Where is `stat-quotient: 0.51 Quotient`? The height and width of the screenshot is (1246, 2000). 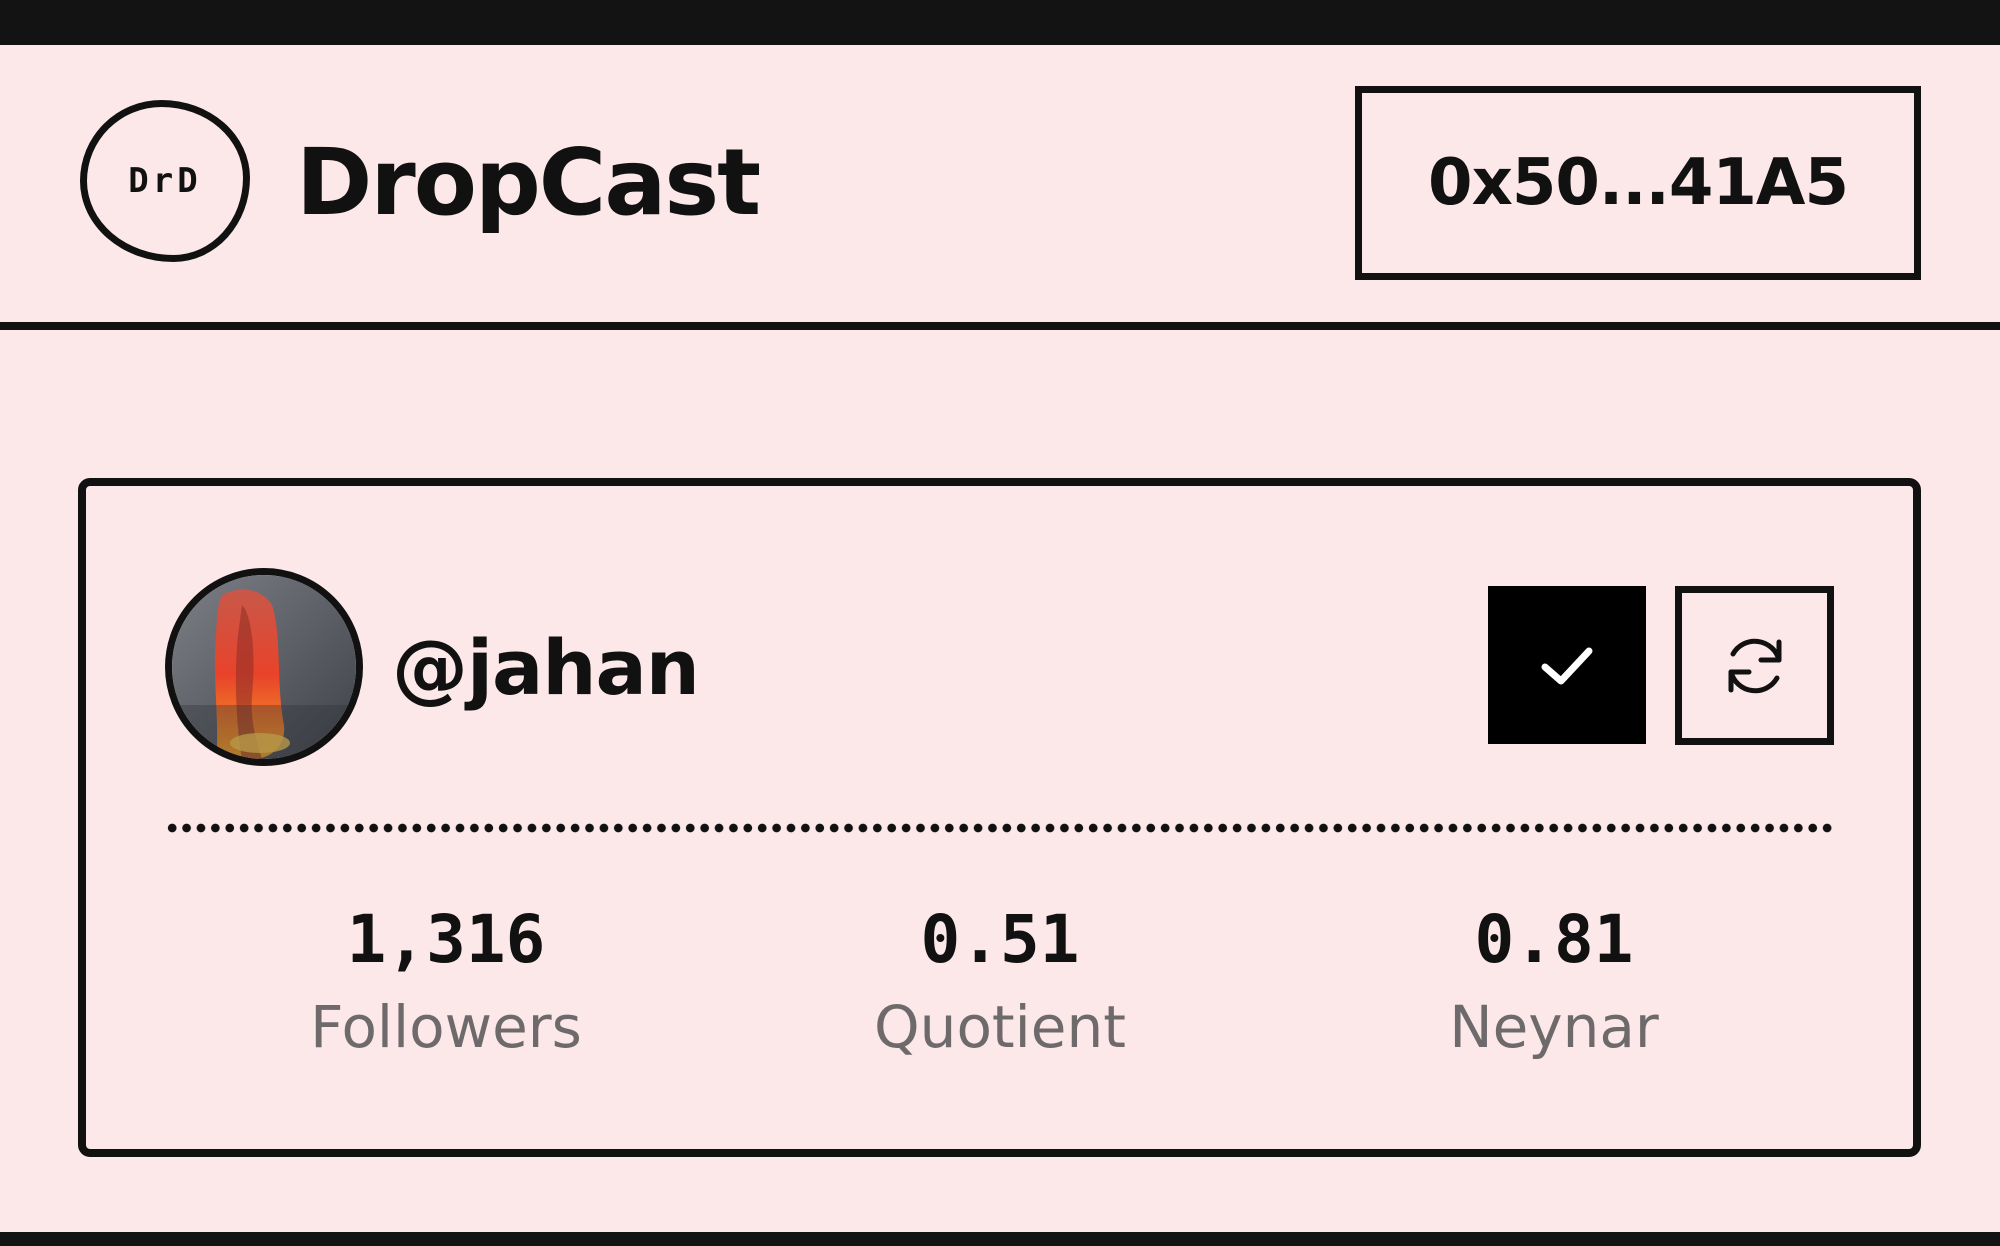 stat-quotient: 0.51 Quotient is located at coordinates (1000, 981).